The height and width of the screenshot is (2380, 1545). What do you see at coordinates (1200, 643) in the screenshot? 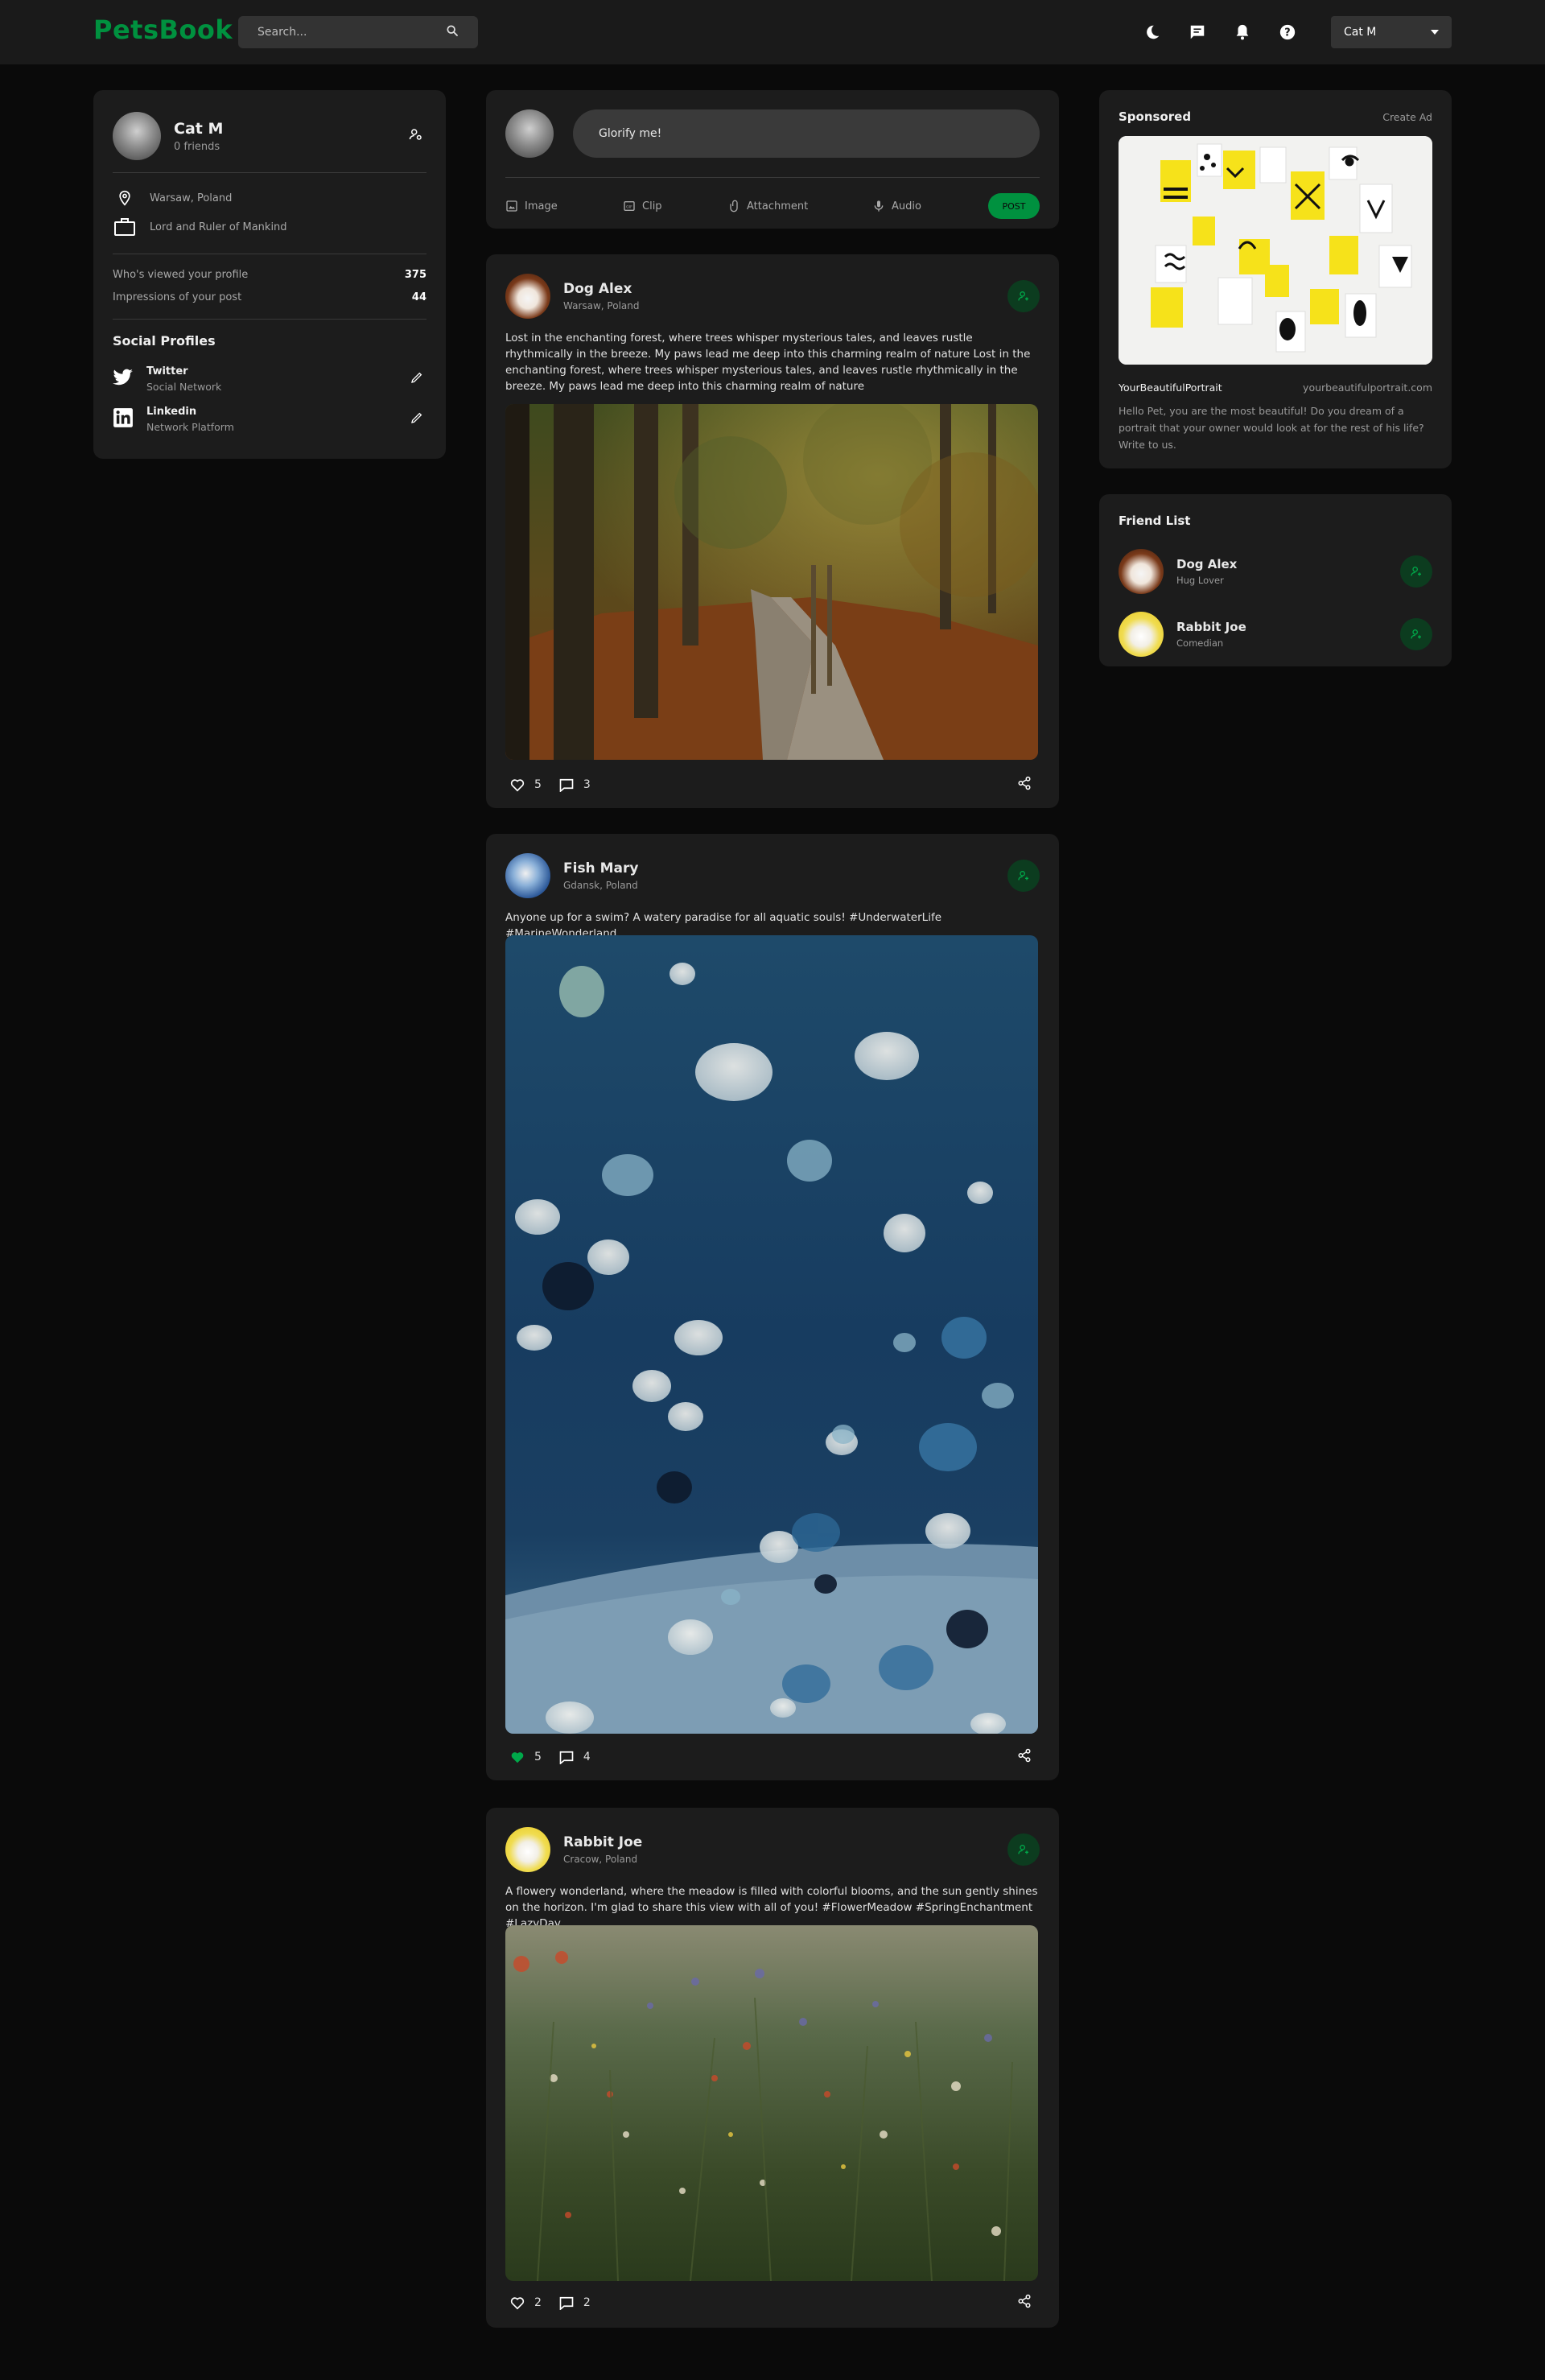
I see `friend-sub: Comedian` at bounding box center [1200, 643].